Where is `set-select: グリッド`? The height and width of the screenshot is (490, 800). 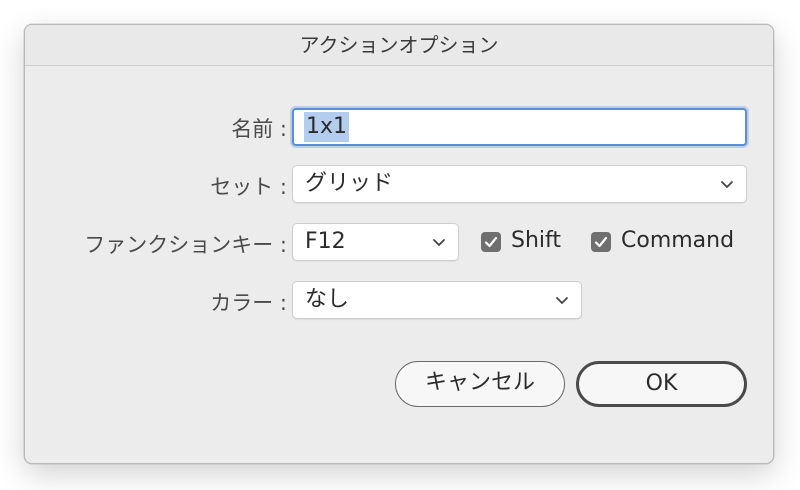
set-select: グリッド is located at coordinates (519, 184).